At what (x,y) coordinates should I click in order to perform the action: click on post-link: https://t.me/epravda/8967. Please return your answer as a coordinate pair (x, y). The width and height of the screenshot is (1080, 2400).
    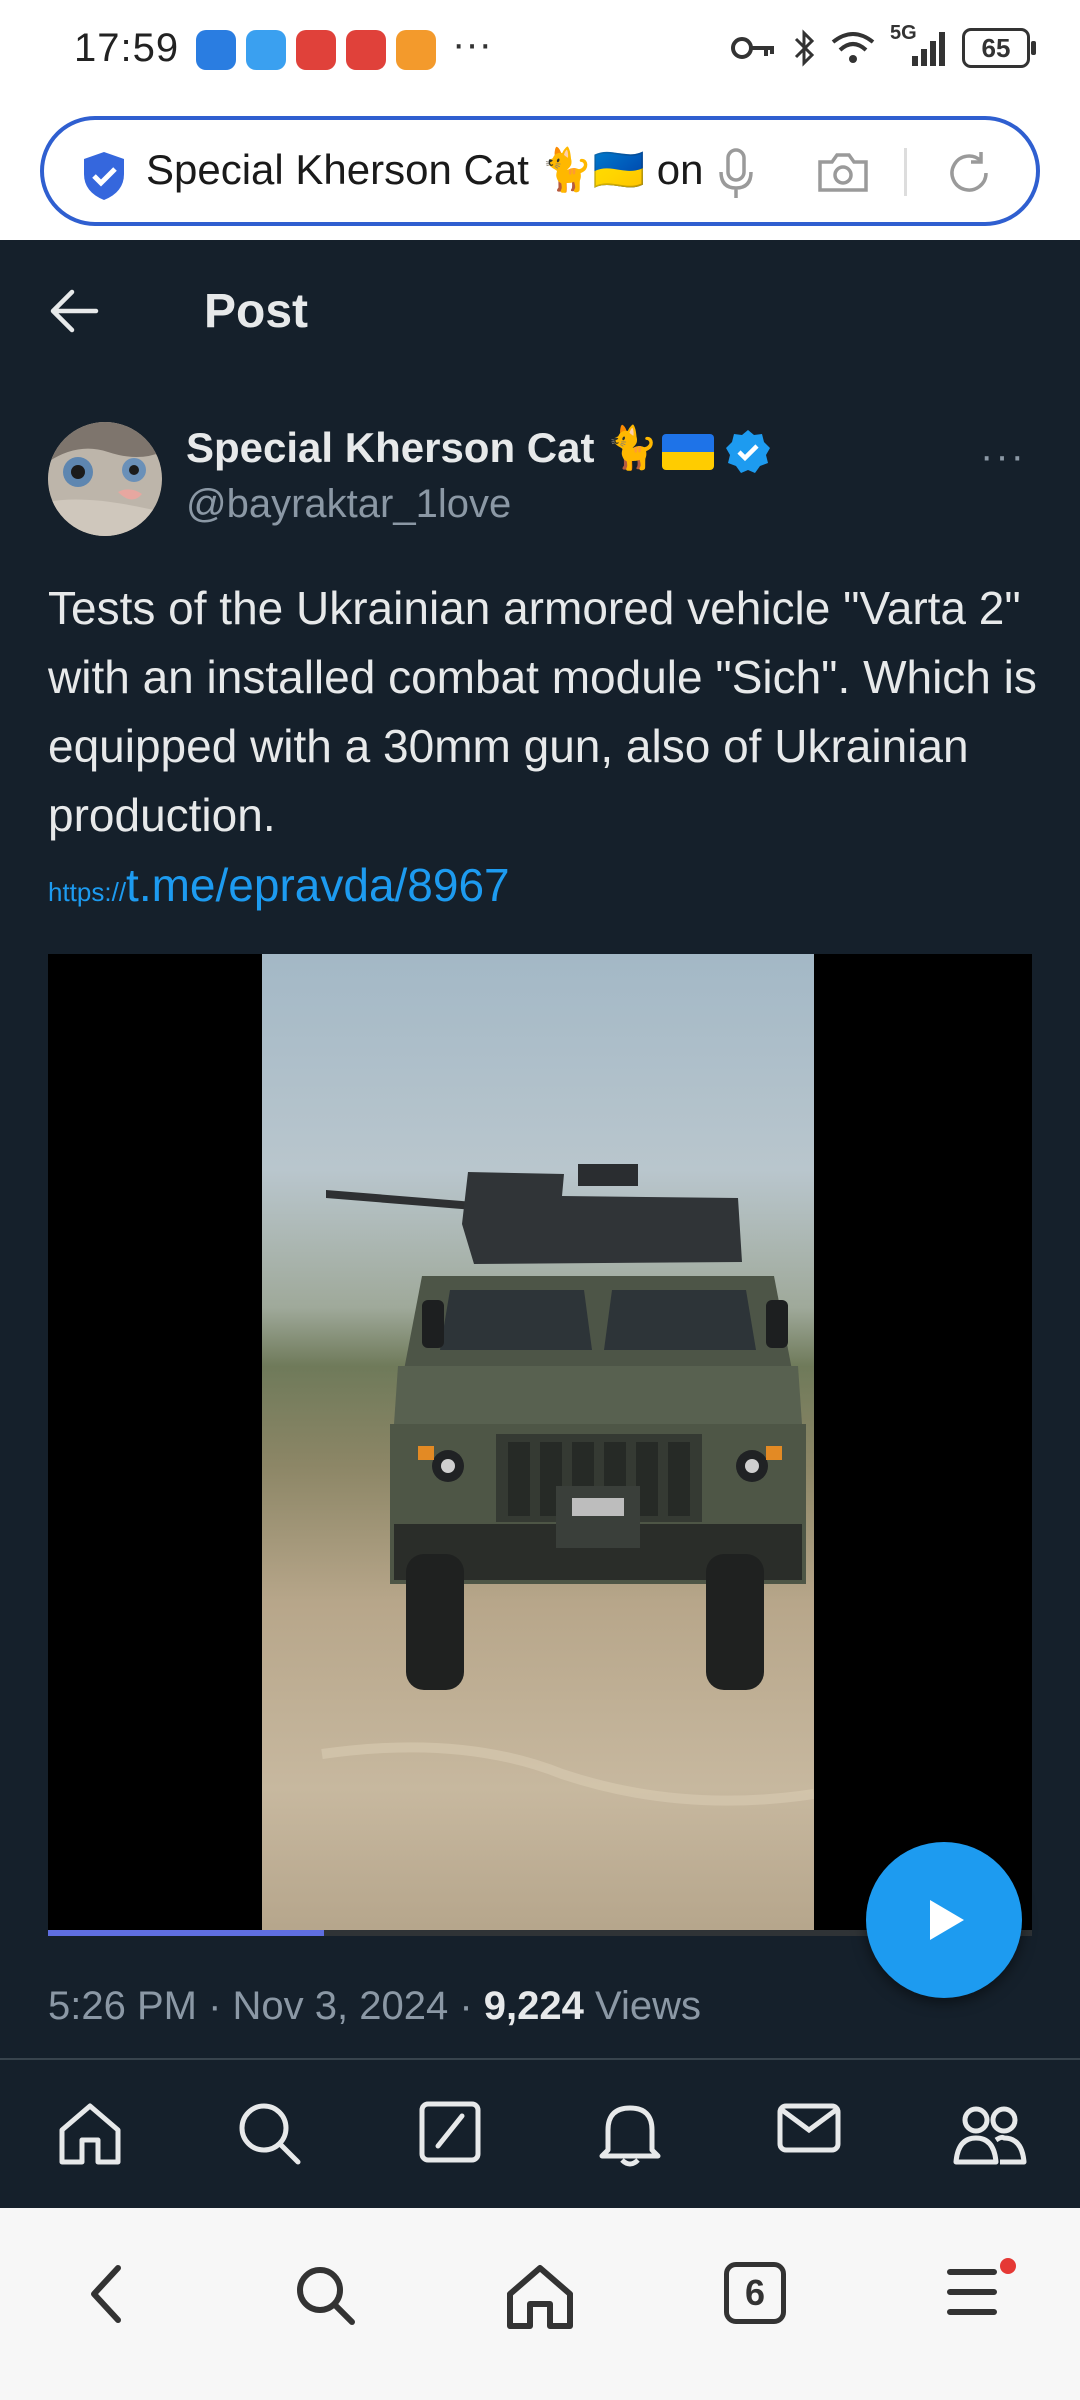
    Looking at the image, I should click on (279, 885).